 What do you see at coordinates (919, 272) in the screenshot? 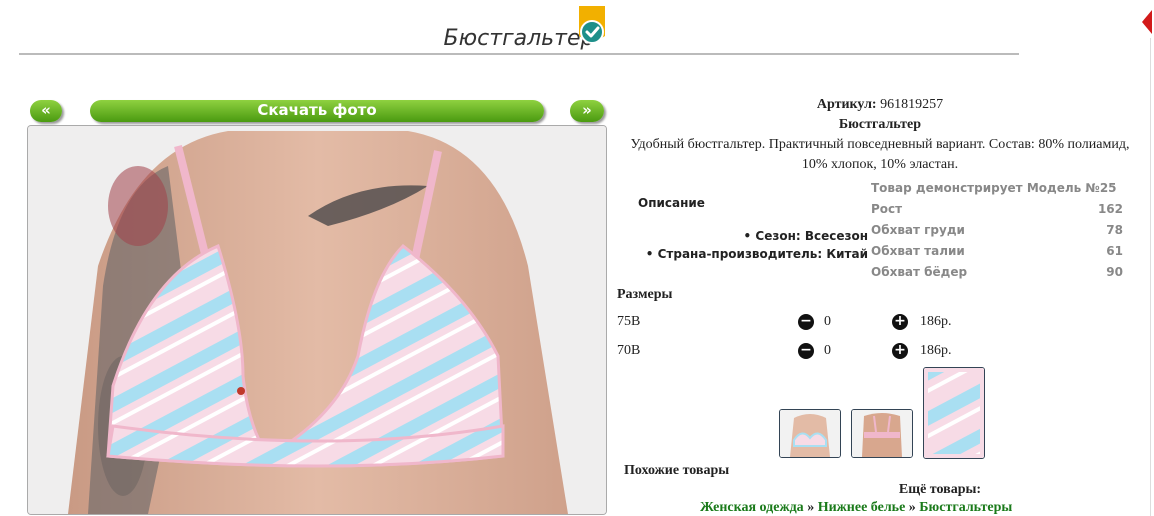
I see `model-label: Обхват бёдер` at bounding box center [919, 272].